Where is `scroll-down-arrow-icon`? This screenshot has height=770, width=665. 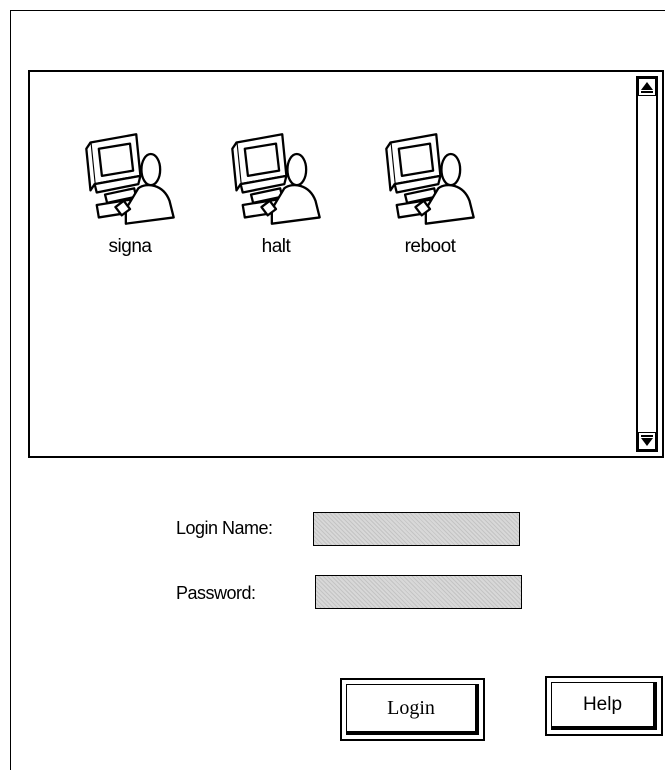 scroll-down-arrow-icon is located at coordinates (647, 441).